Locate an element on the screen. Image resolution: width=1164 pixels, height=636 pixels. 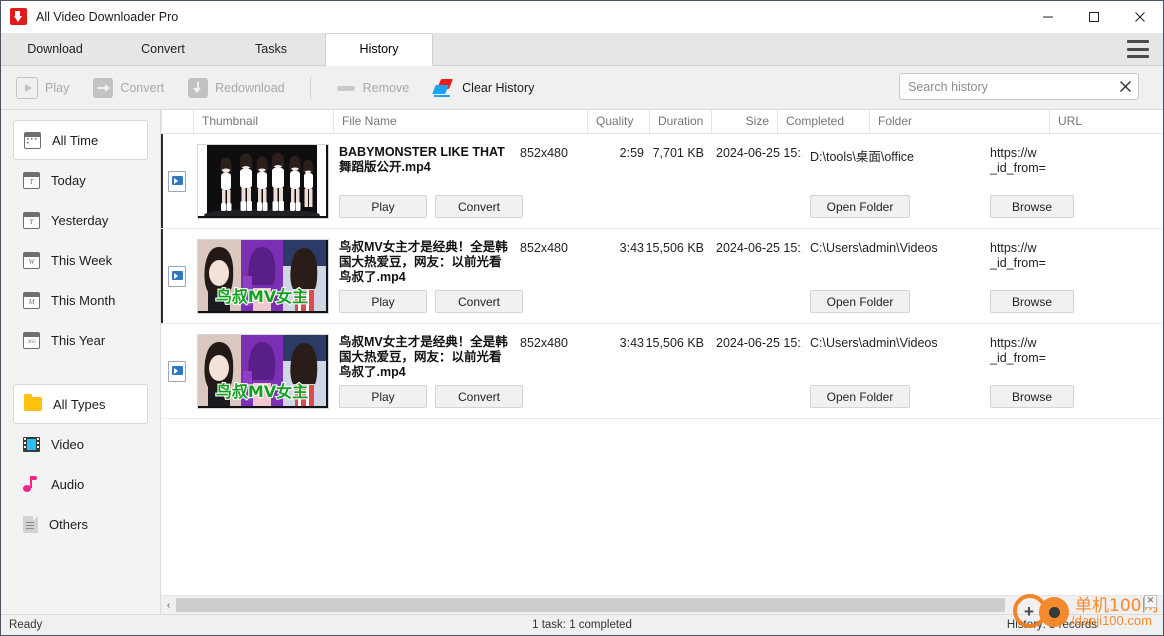
sidebar-item-others: Others is located at coordinates (80, 524).